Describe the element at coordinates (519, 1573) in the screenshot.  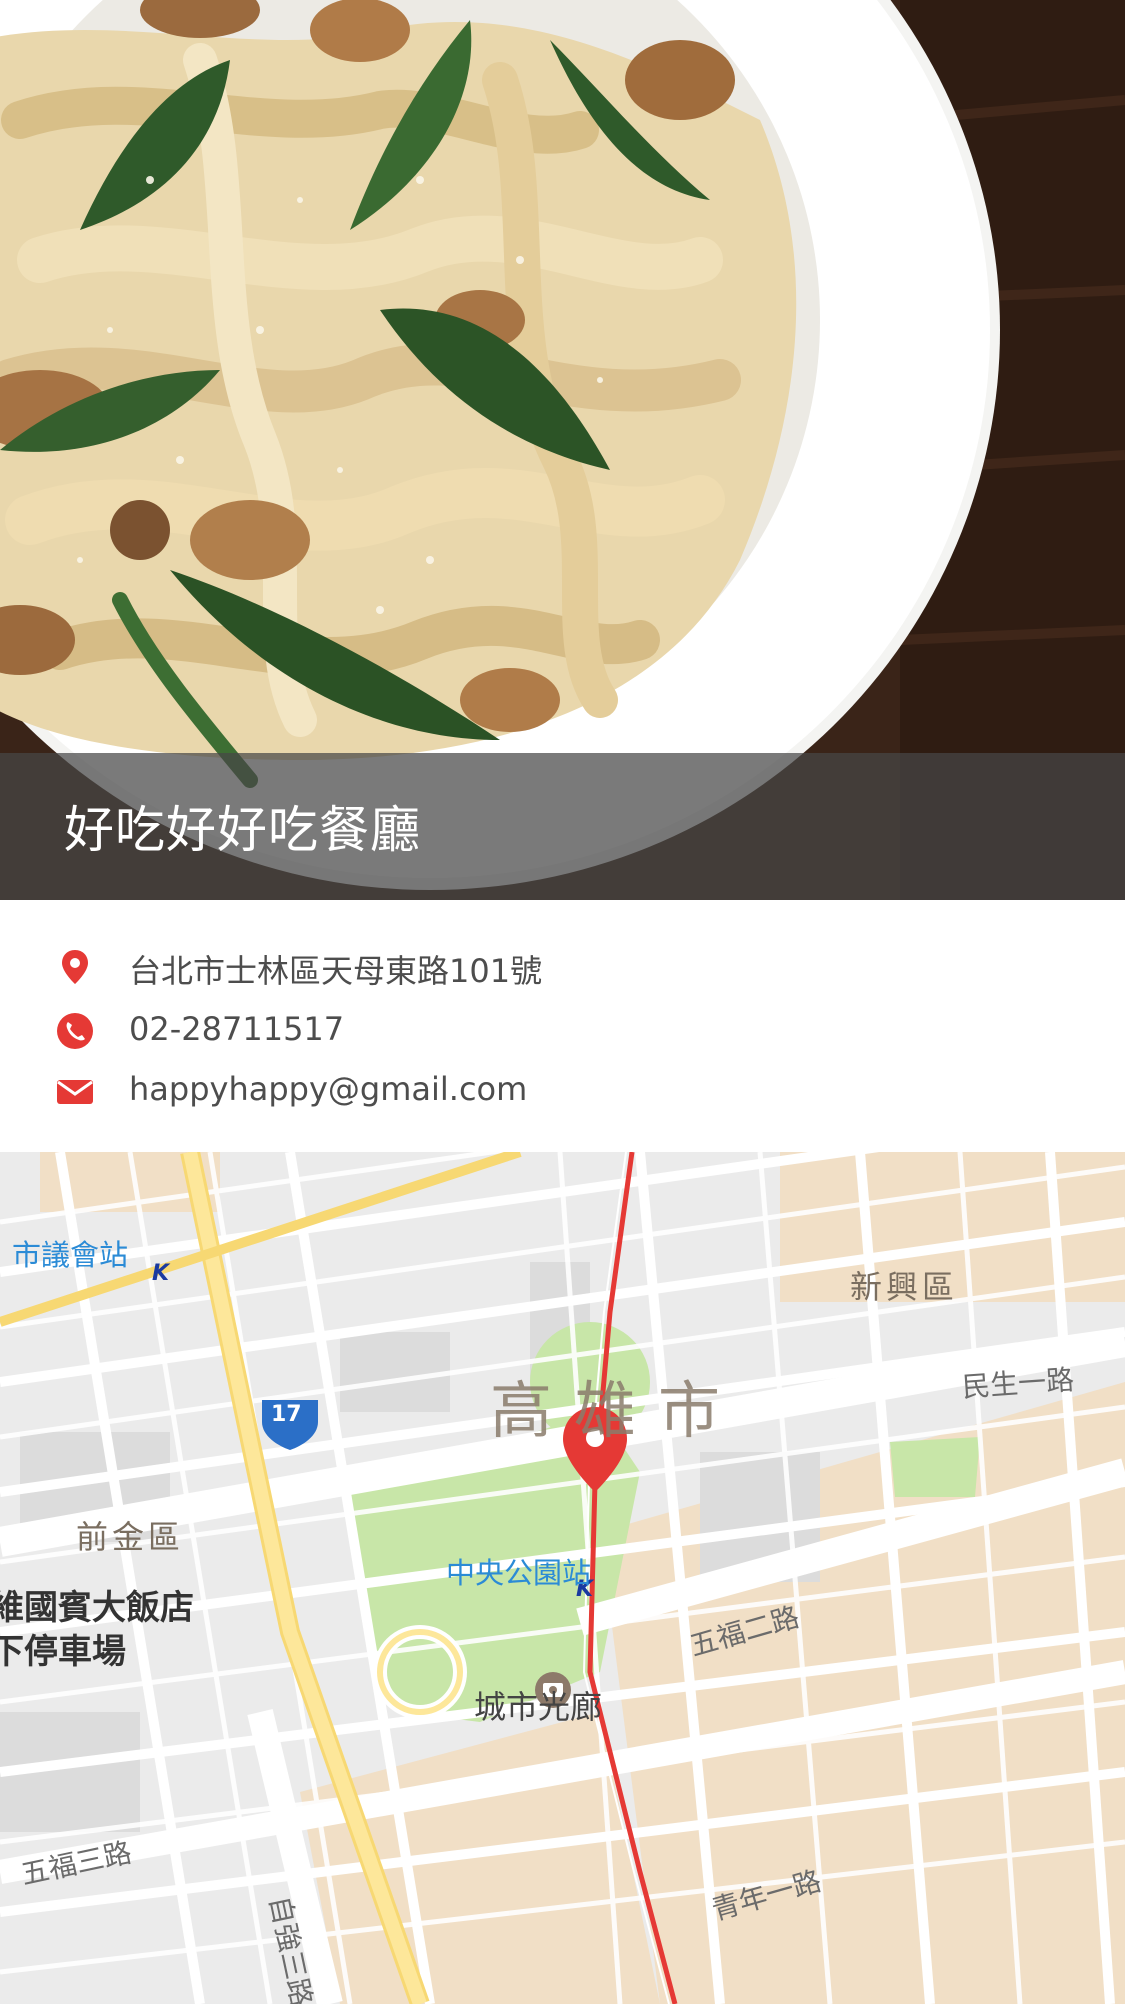
I see `station-label-central-park: 中央公園站` at that location.